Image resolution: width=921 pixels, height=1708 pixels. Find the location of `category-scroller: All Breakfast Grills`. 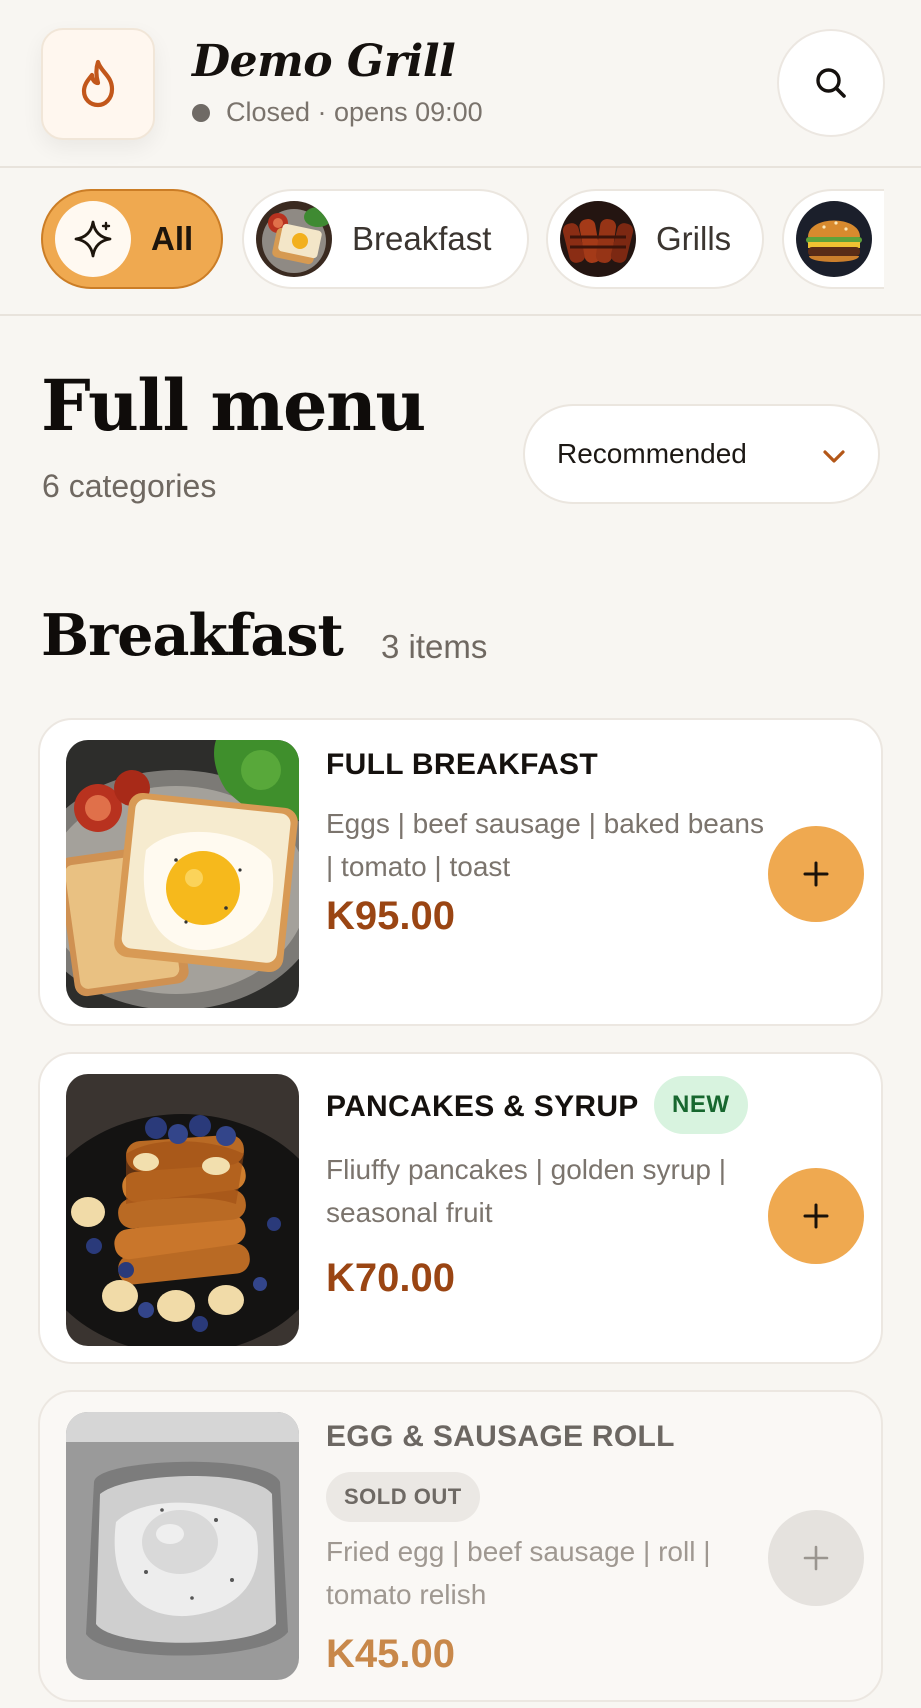

category-scroller: All Breakfast Grills is located at coordinates (442, 241).